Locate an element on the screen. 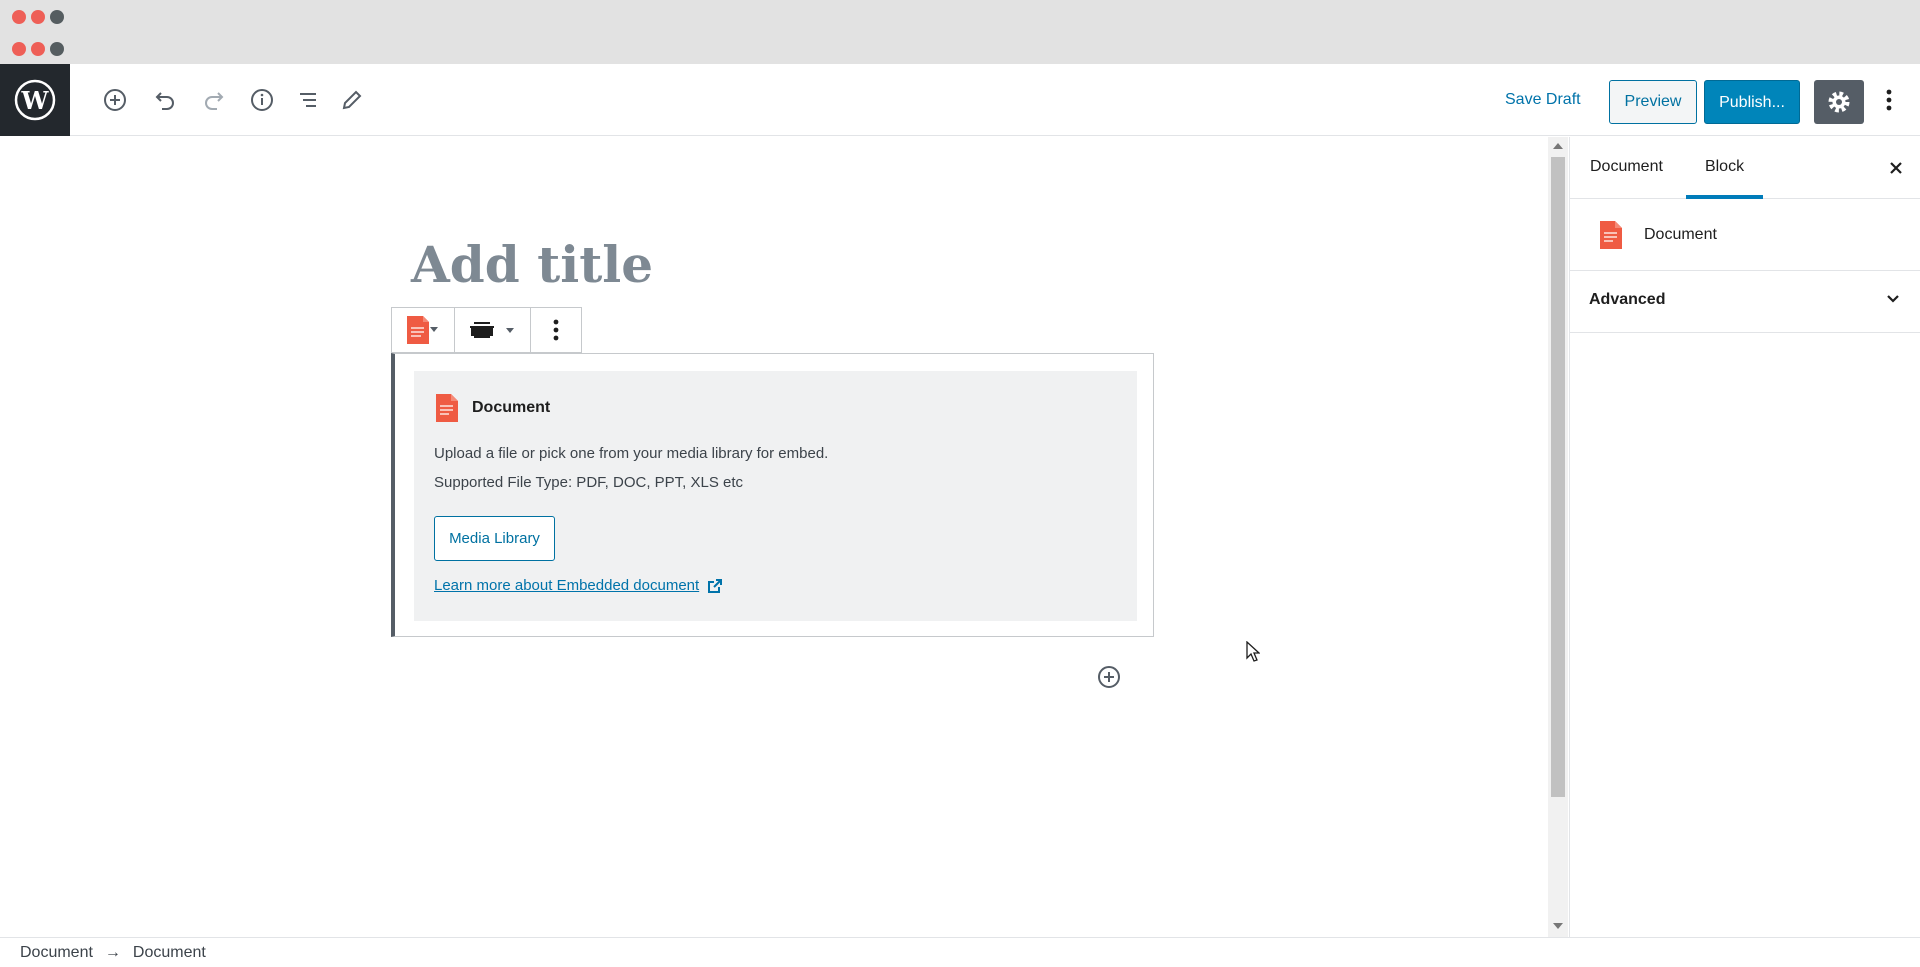 This screenshot has height=967, width=1920. window-chrome is located at coordinates (960, 32).